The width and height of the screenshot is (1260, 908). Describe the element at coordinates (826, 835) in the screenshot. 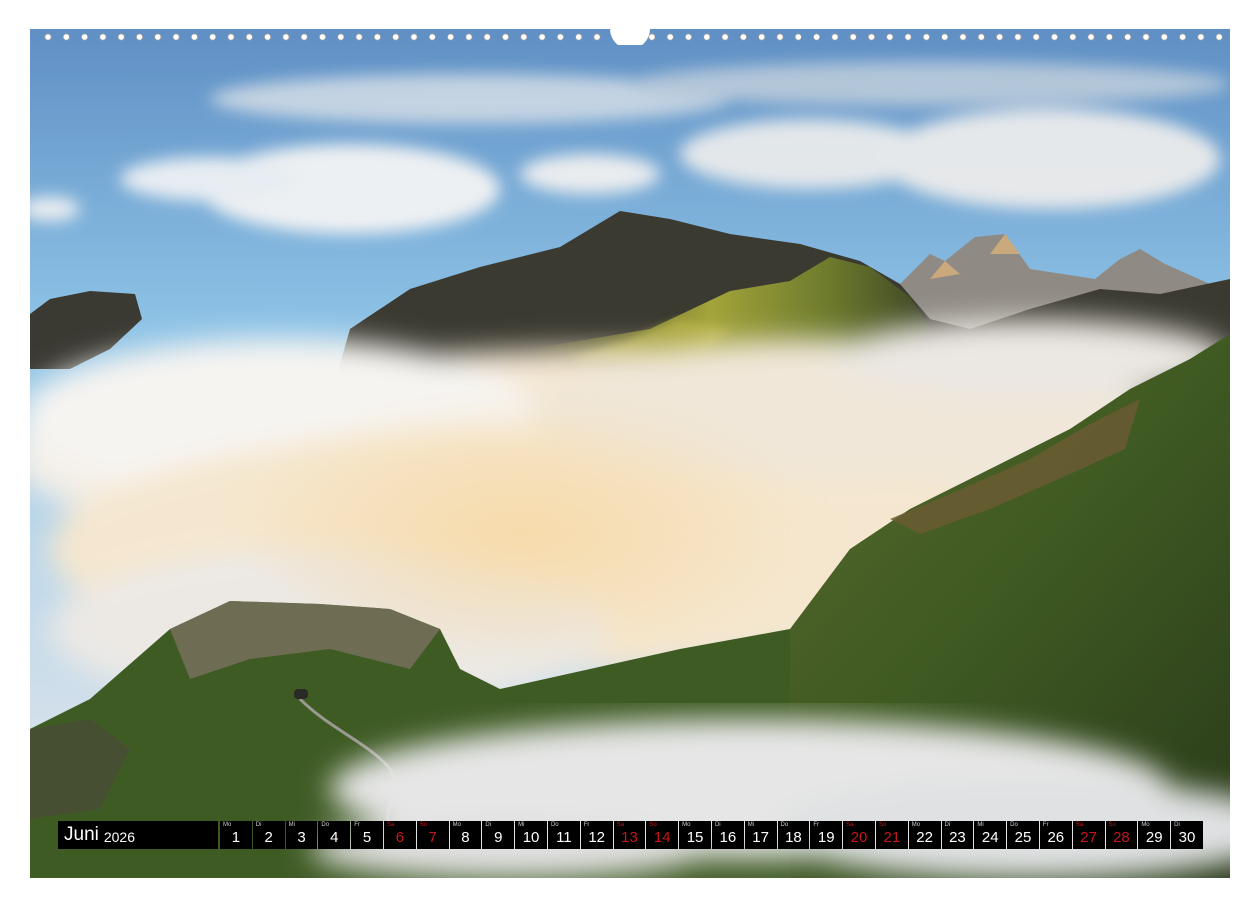

I see `day-cell: Fr 19` at that location.